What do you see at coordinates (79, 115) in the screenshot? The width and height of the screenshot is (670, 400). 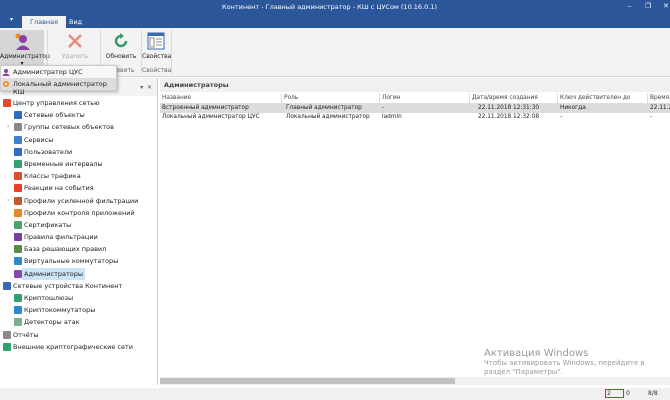 I see `tree-item: Сетевые объекты` at bounding box center [79, 115].